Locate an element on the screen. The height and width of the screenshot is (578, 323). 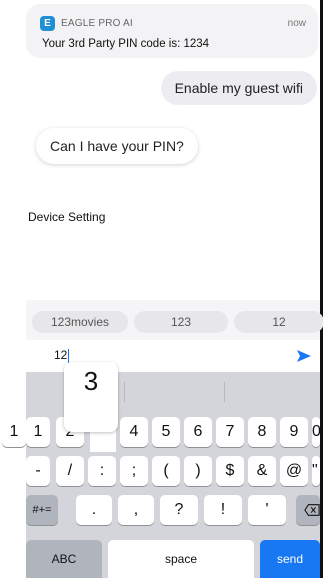
key-semicolon: ; is located at coordinates (134, 471).